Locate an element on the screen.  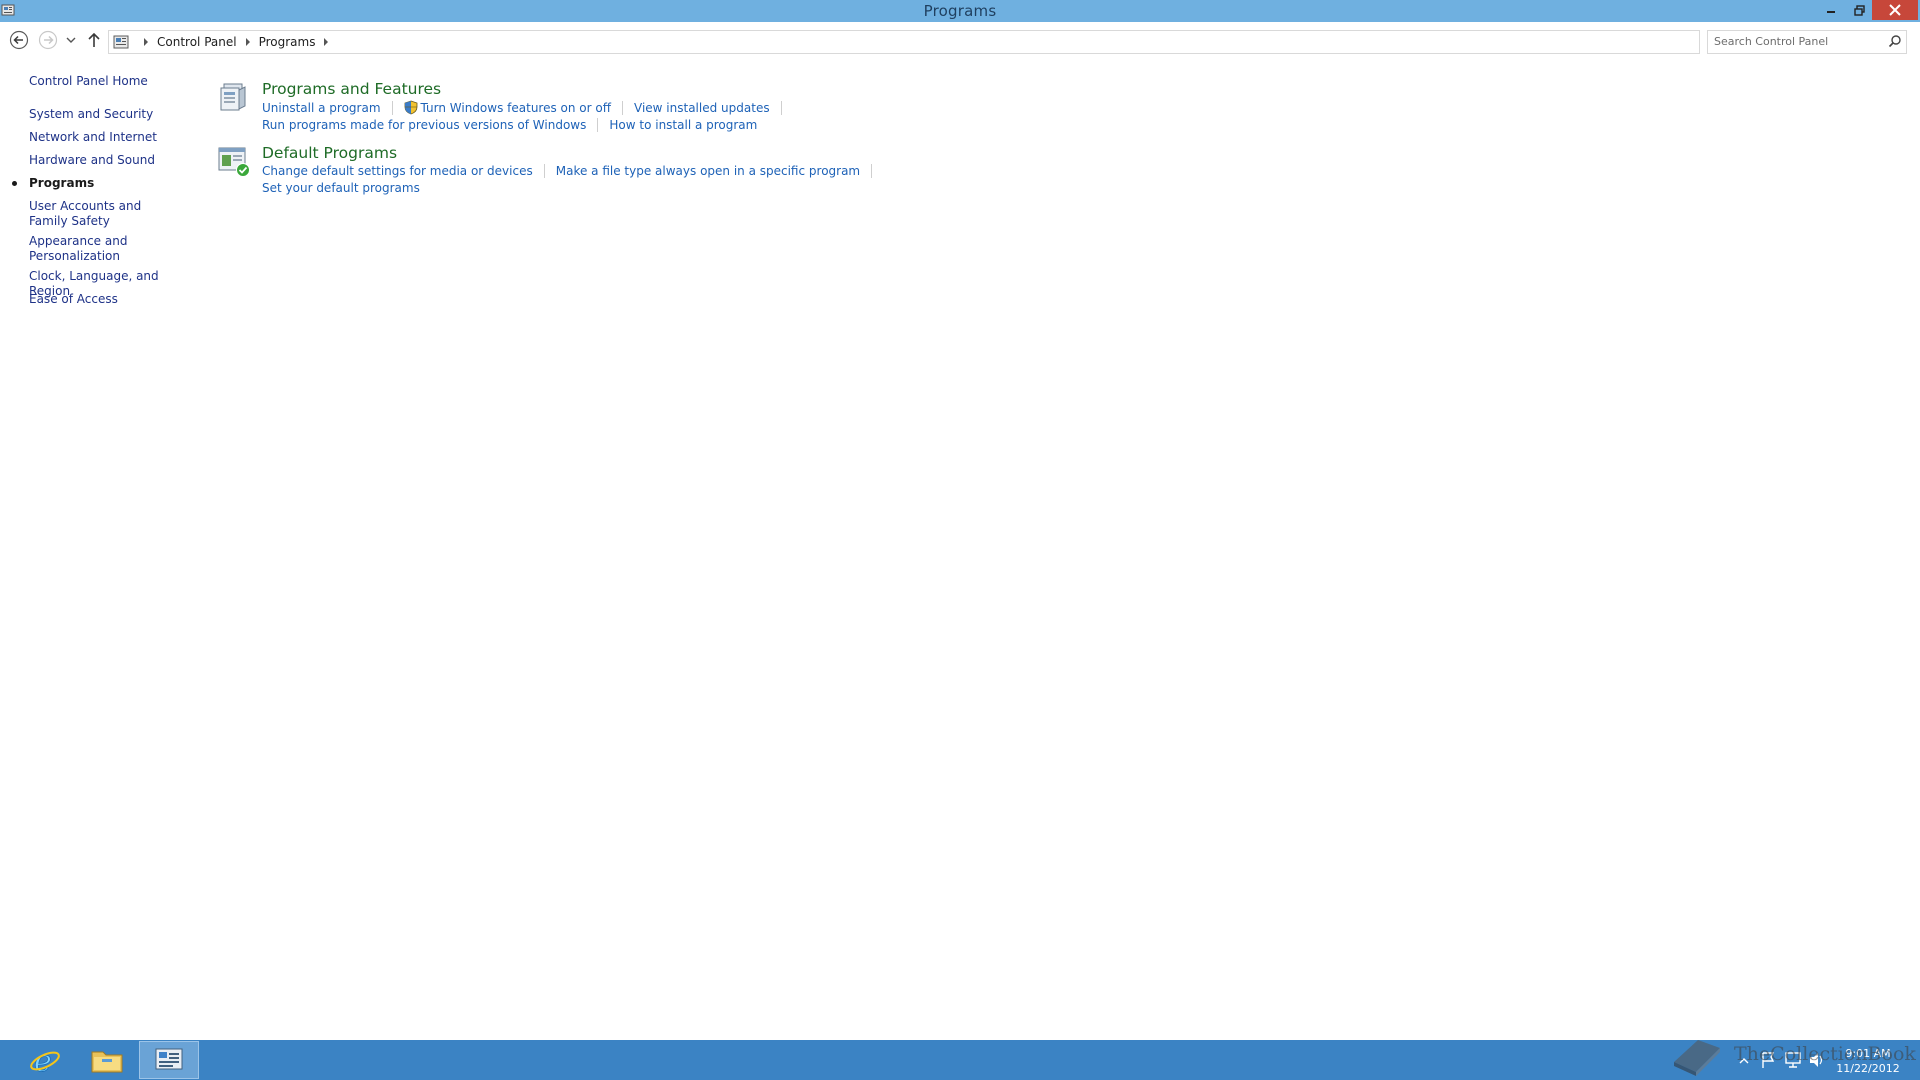
default-programs-icon is located at coordinates (234, 161).